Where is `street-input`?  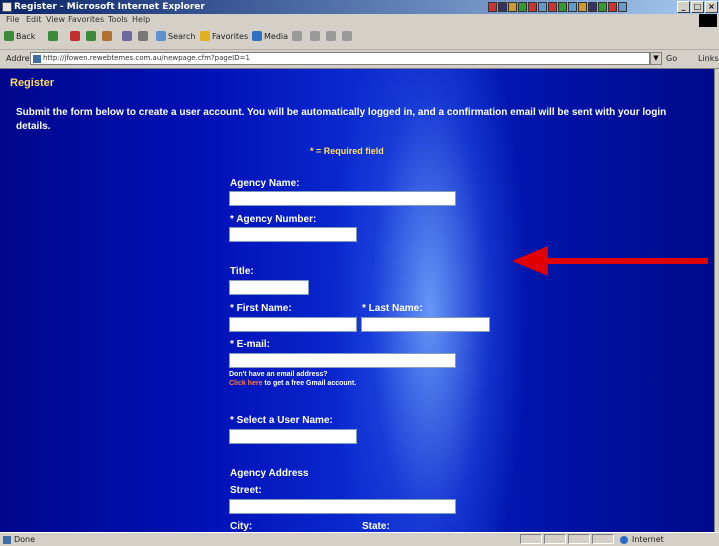 street-input is located at coordinates (342, 506).